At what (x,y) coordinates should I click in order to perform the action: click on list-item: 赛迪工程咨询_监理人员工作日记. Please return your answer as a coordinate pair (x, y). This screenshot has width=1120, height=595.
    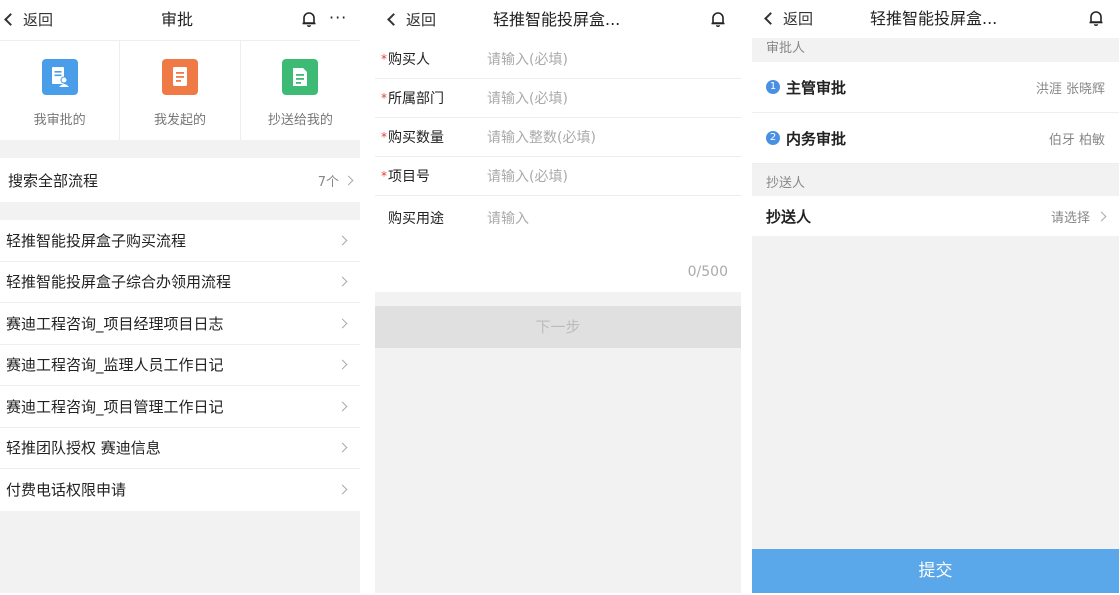
    Looking at the image, I should click on (180, 365).